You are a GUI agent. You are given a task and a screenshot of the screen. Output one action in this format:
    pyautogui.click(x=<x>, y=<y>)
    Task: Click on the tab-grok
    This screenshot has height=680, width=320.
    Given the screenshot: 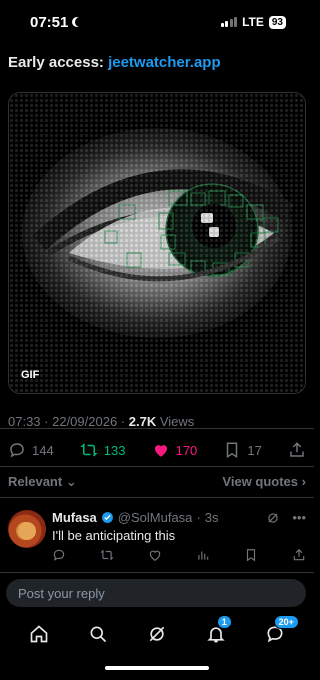 What is the action you would take?
    pyautogui.click(x=157, y=634)
    